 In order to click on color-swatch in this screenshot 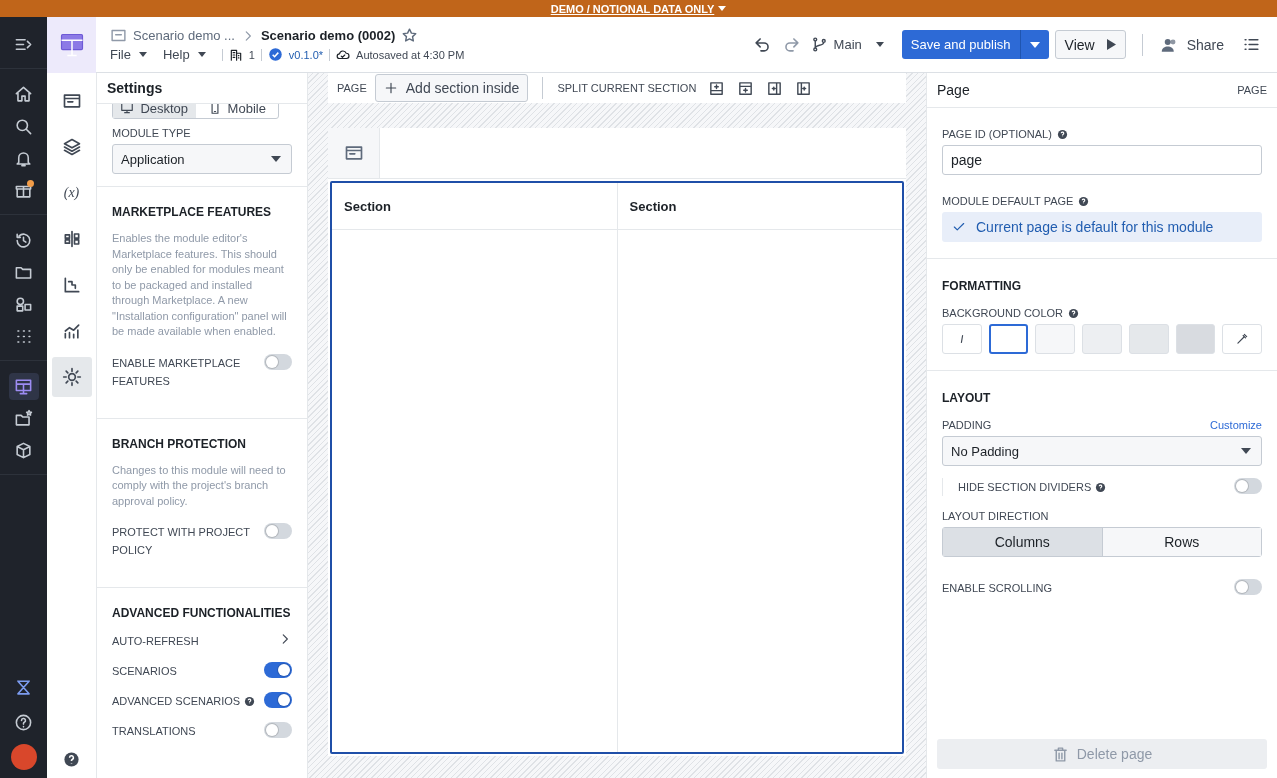, I will do `click(1008, 339)`.